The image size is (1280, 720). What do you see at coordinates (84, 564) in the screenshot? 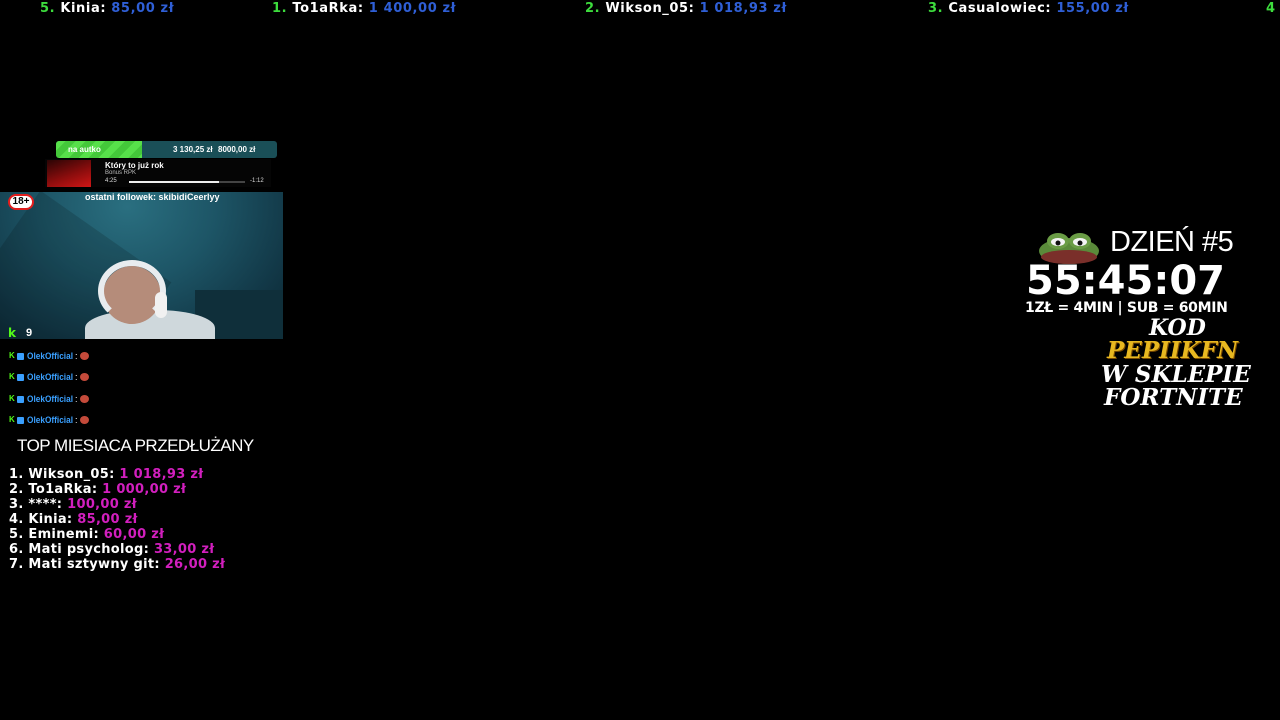
I see `leaderboard-name: 7. Mati sztywny git:` at bounding box center [84, 564].